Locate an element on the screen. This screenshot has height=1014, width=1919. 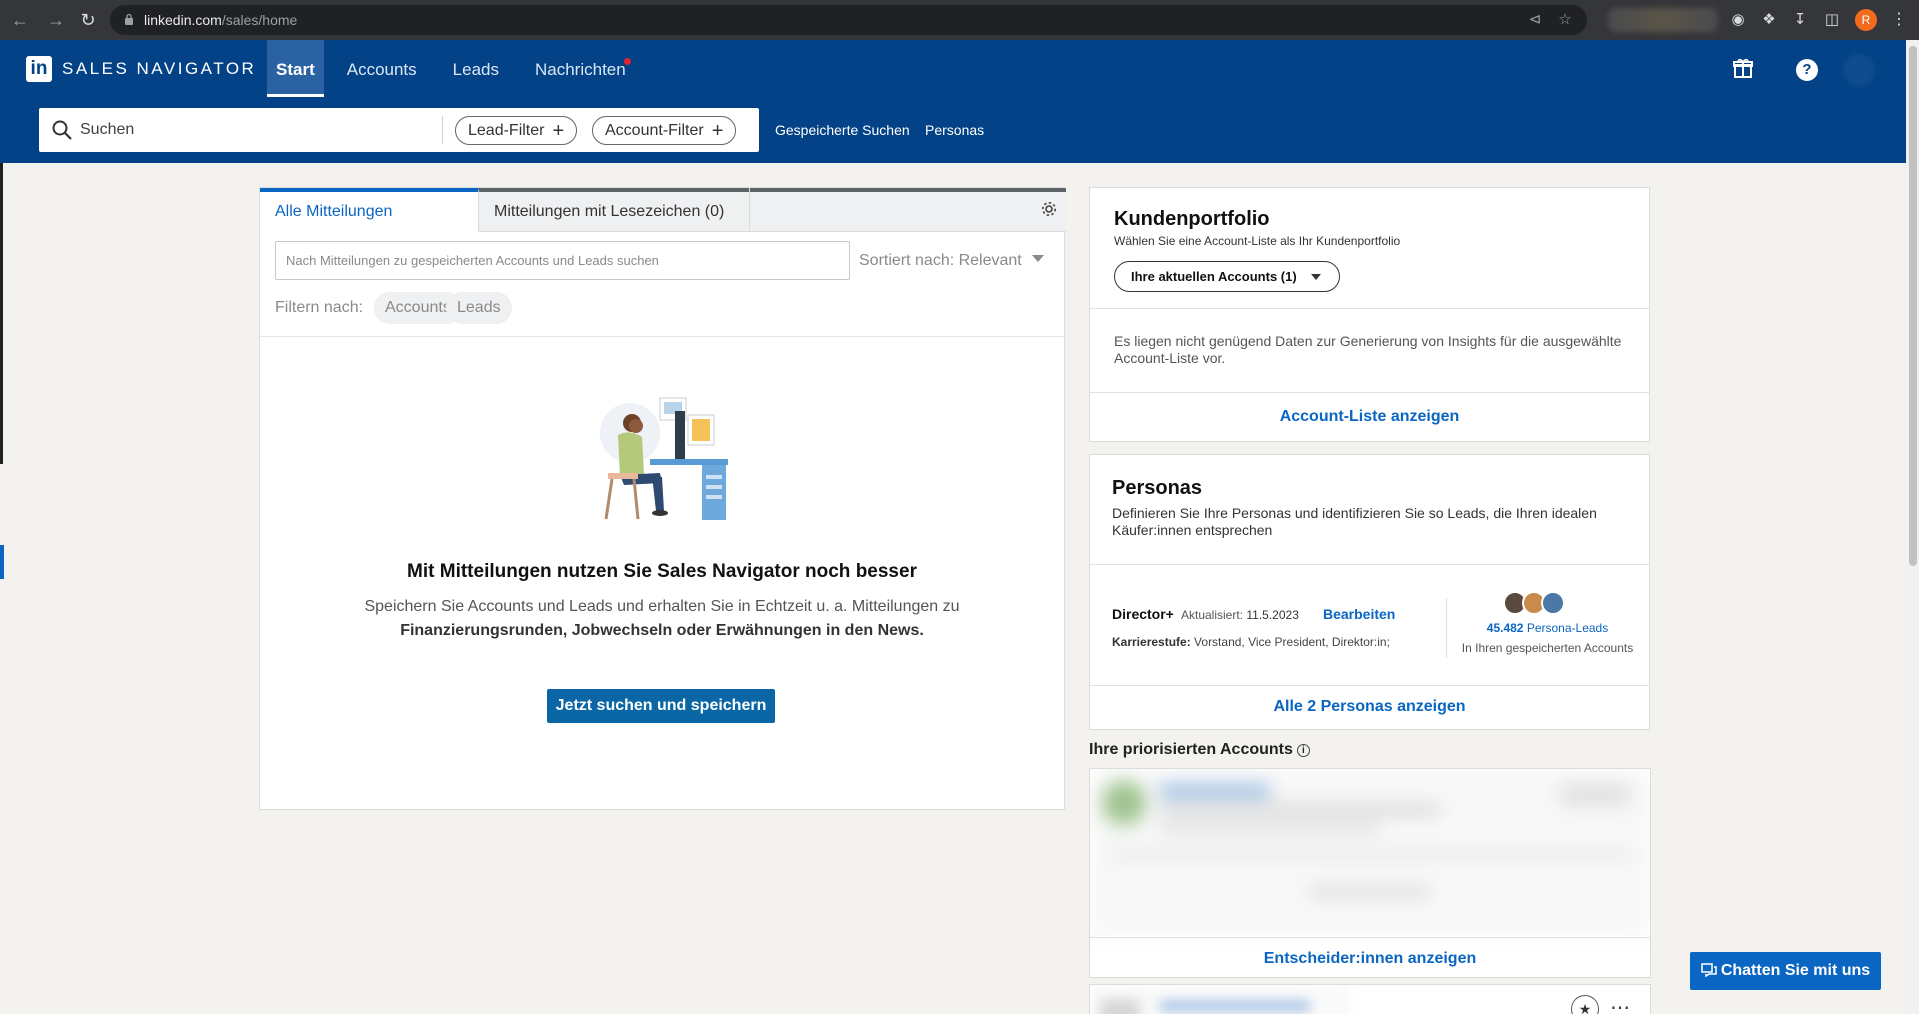
tab-all-alerts: Alle Mitteilungen is located at coordinates (369, 210).